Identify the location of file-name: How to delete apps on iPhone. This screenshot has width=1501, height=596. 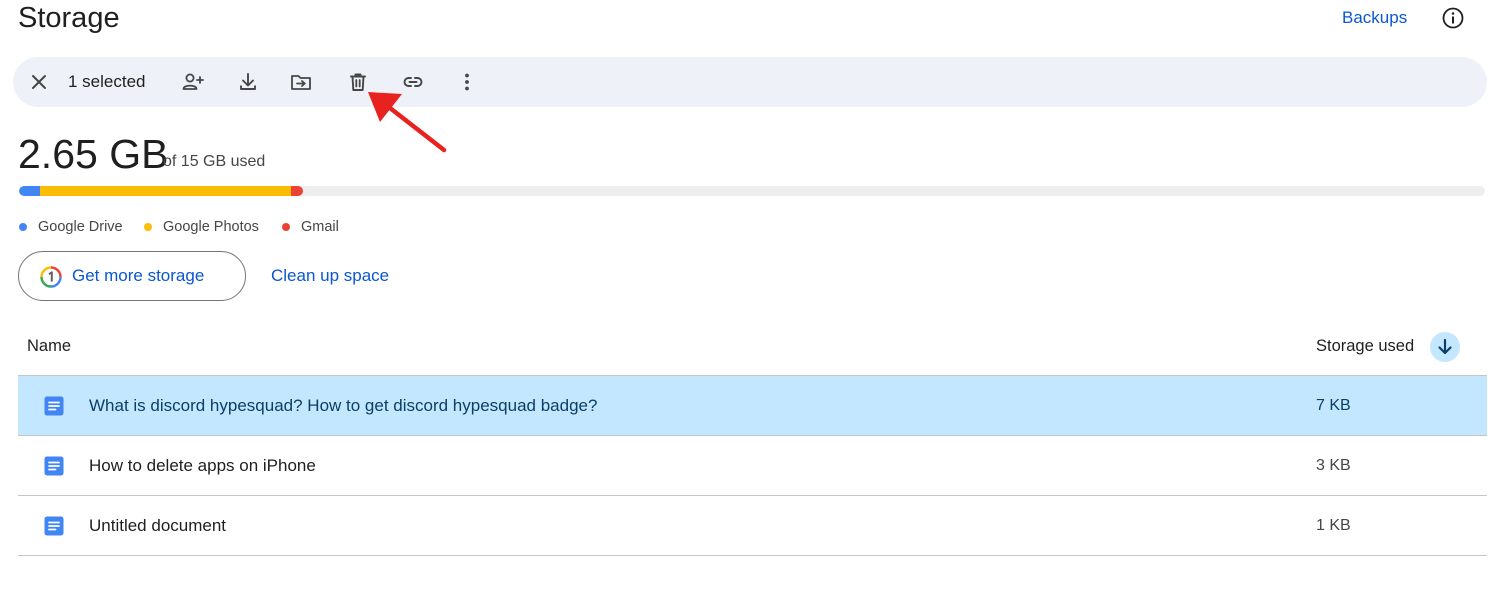
(202, 465).